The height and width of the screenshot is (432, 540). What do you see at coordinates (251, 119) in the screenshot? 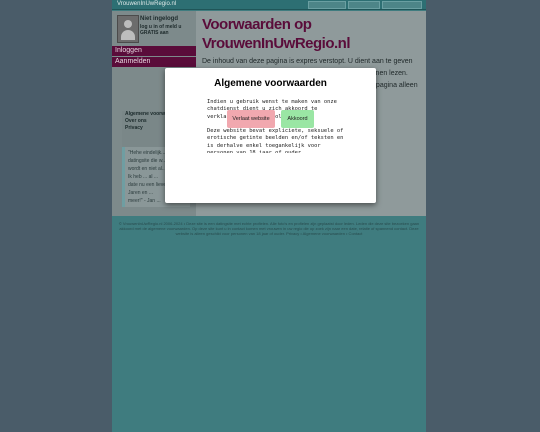
I see `leave-website-button: Verlaat website` at bounding box center [251, 119].